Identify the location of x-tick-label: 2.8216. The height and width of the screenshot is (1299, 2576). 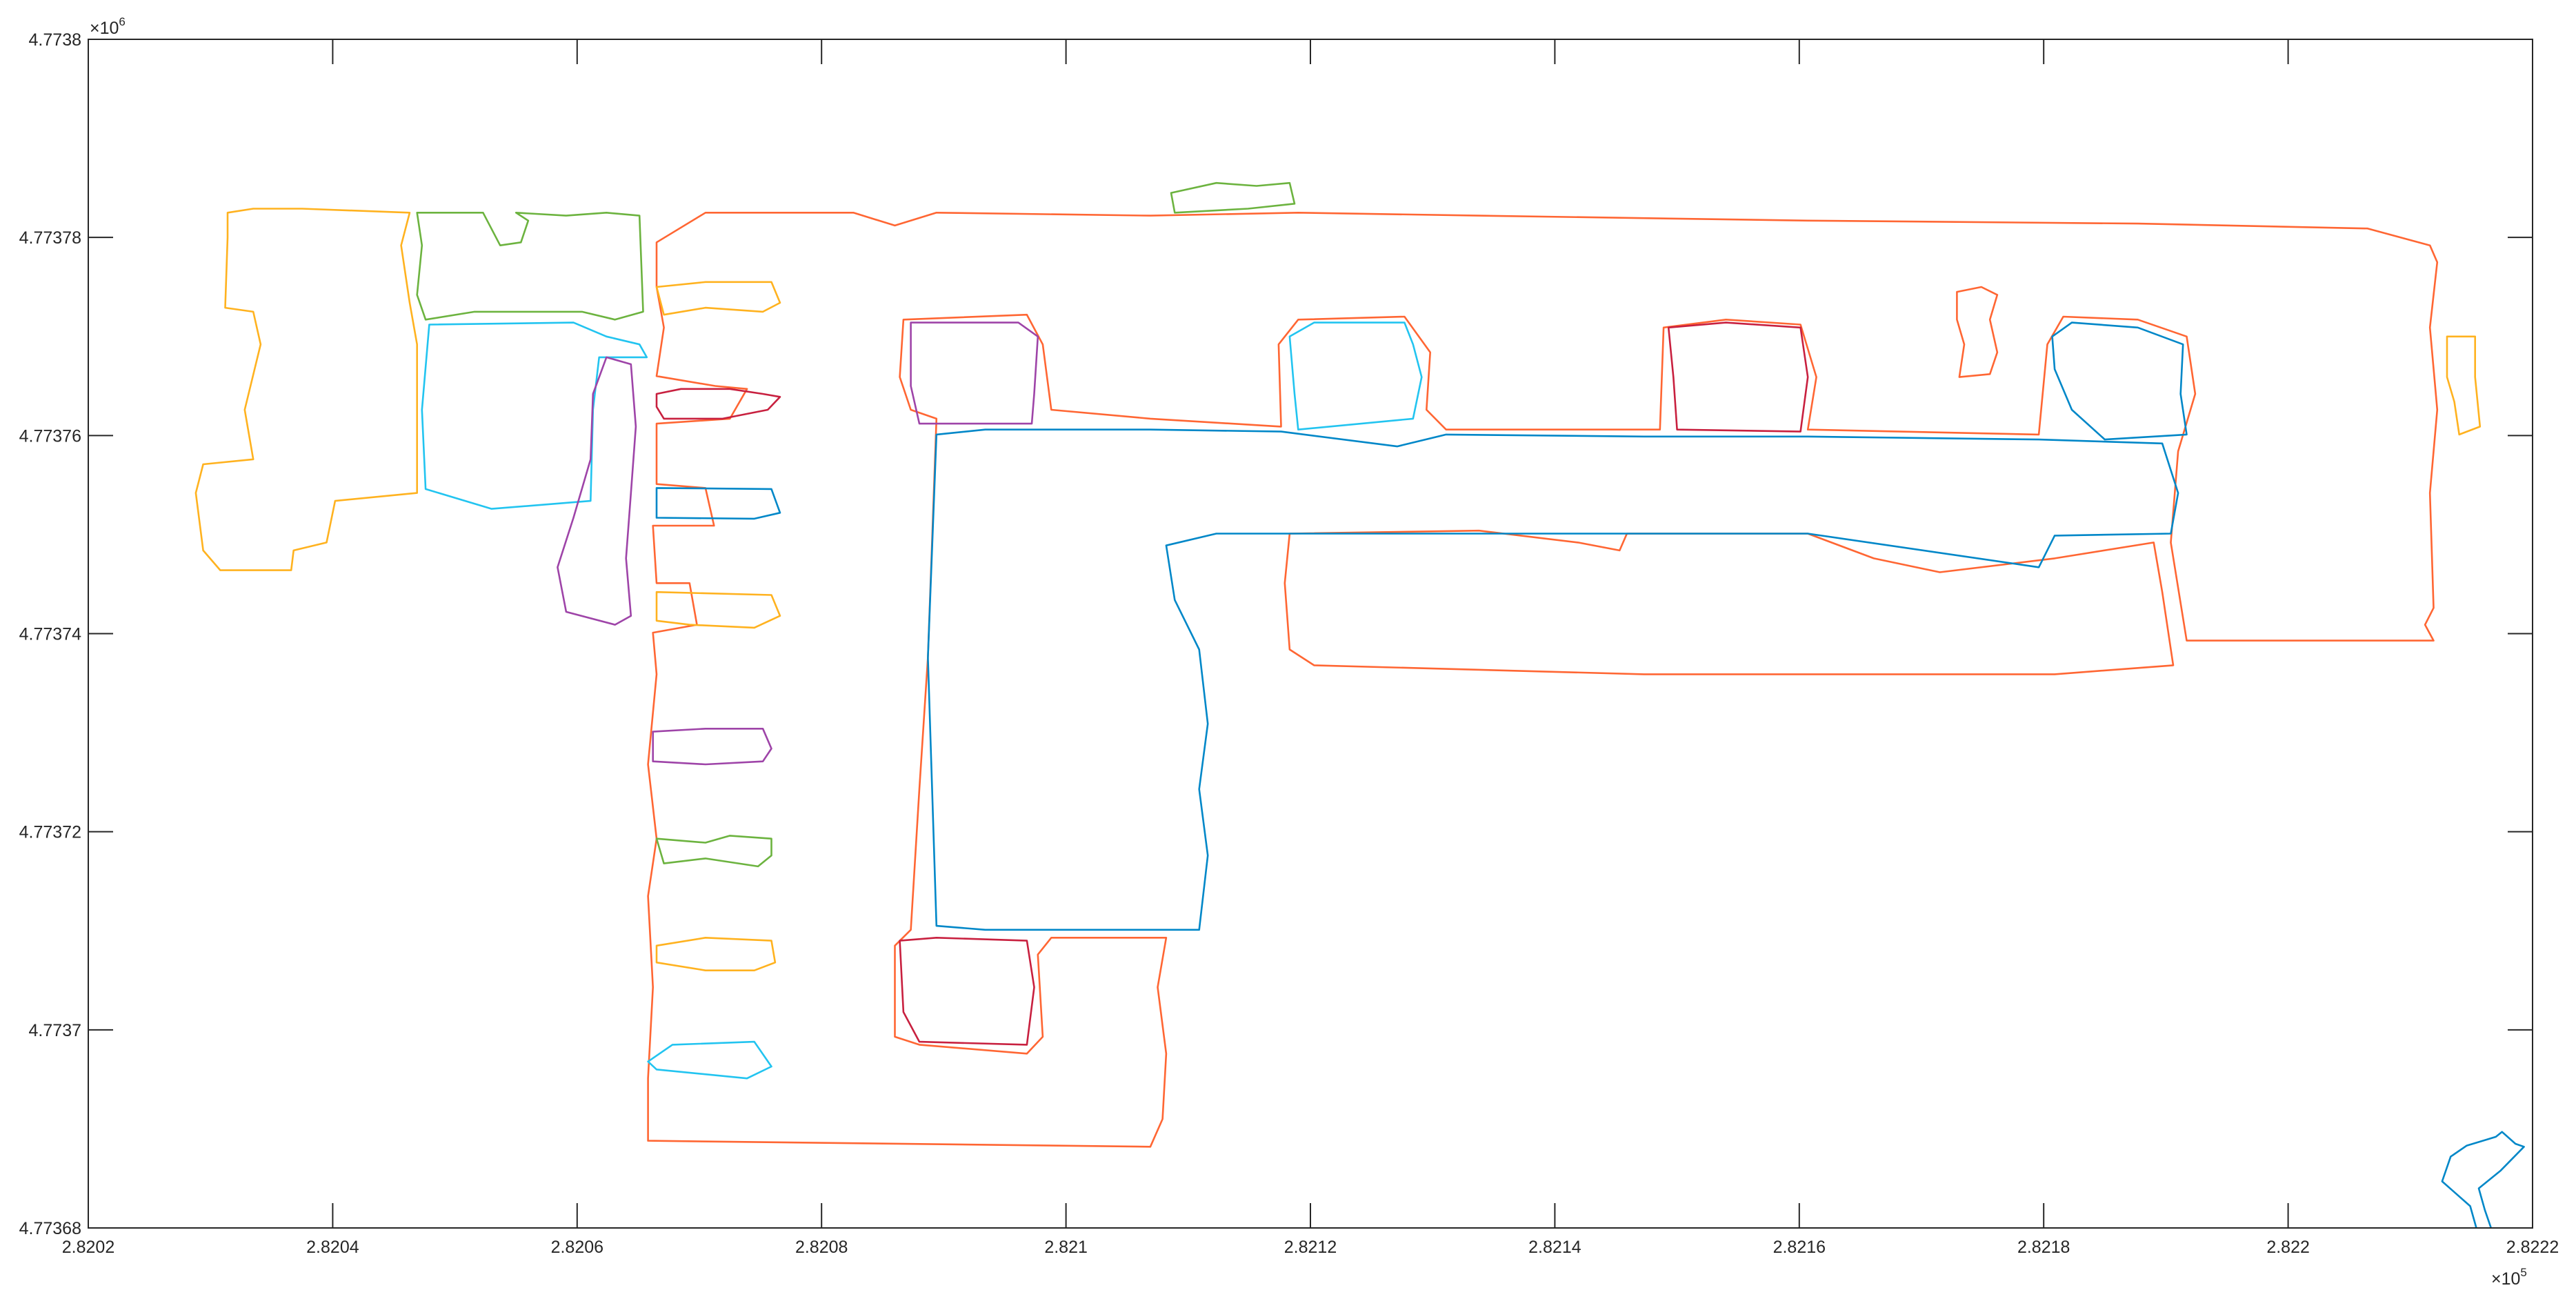
(1799, 1247).